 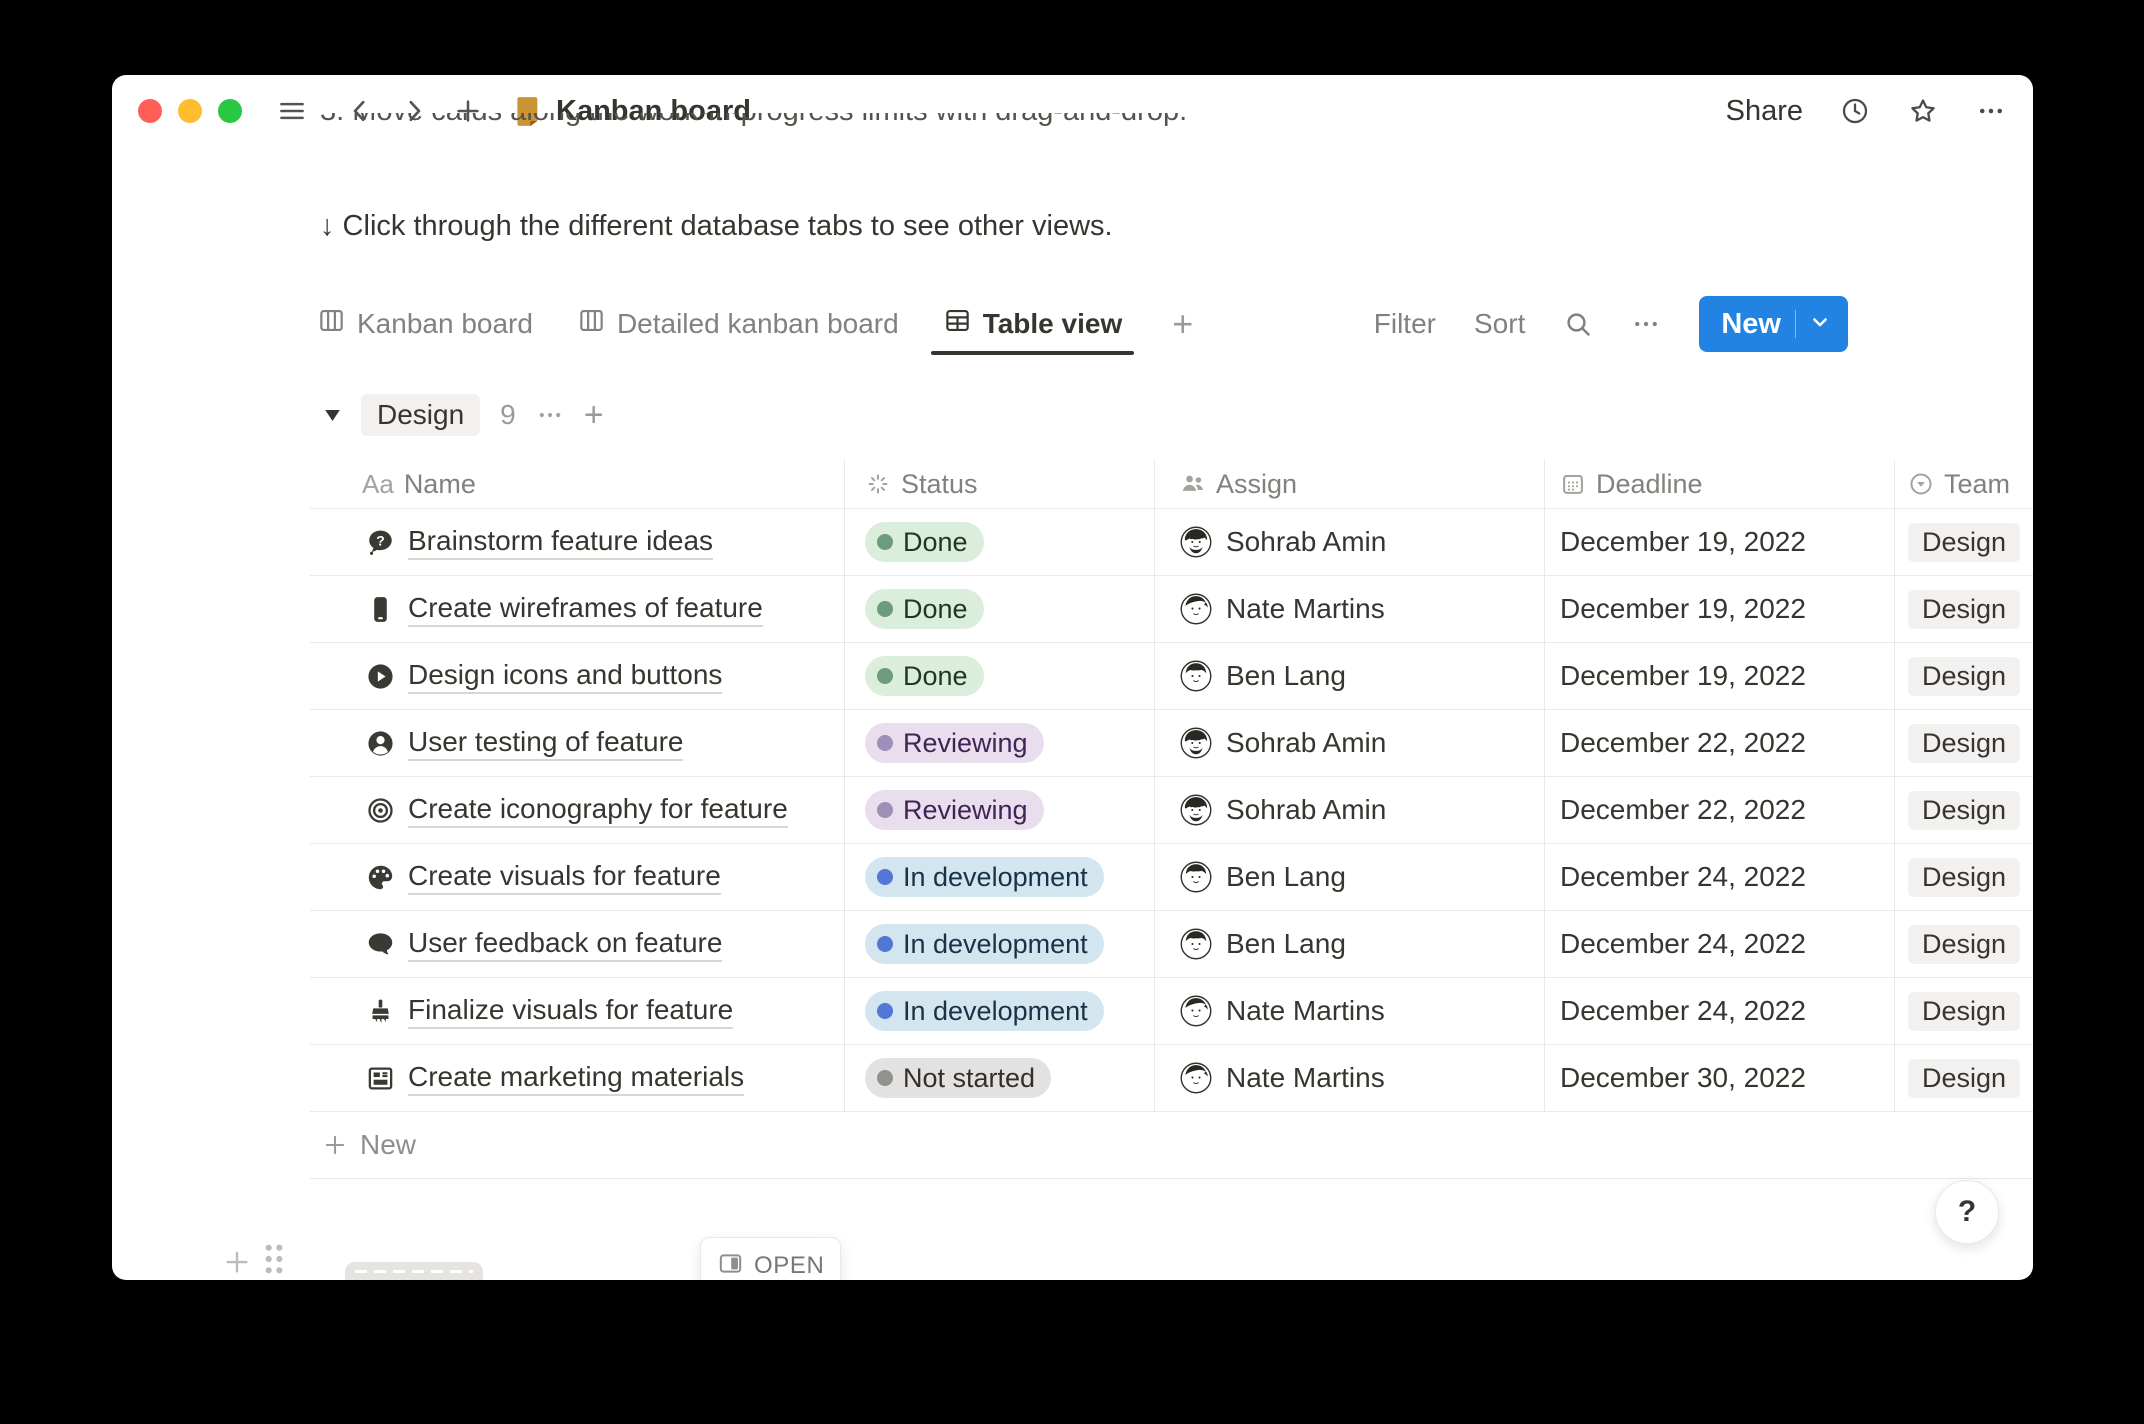 I want to click on new-button-divider, so click(x=1795, y=324).